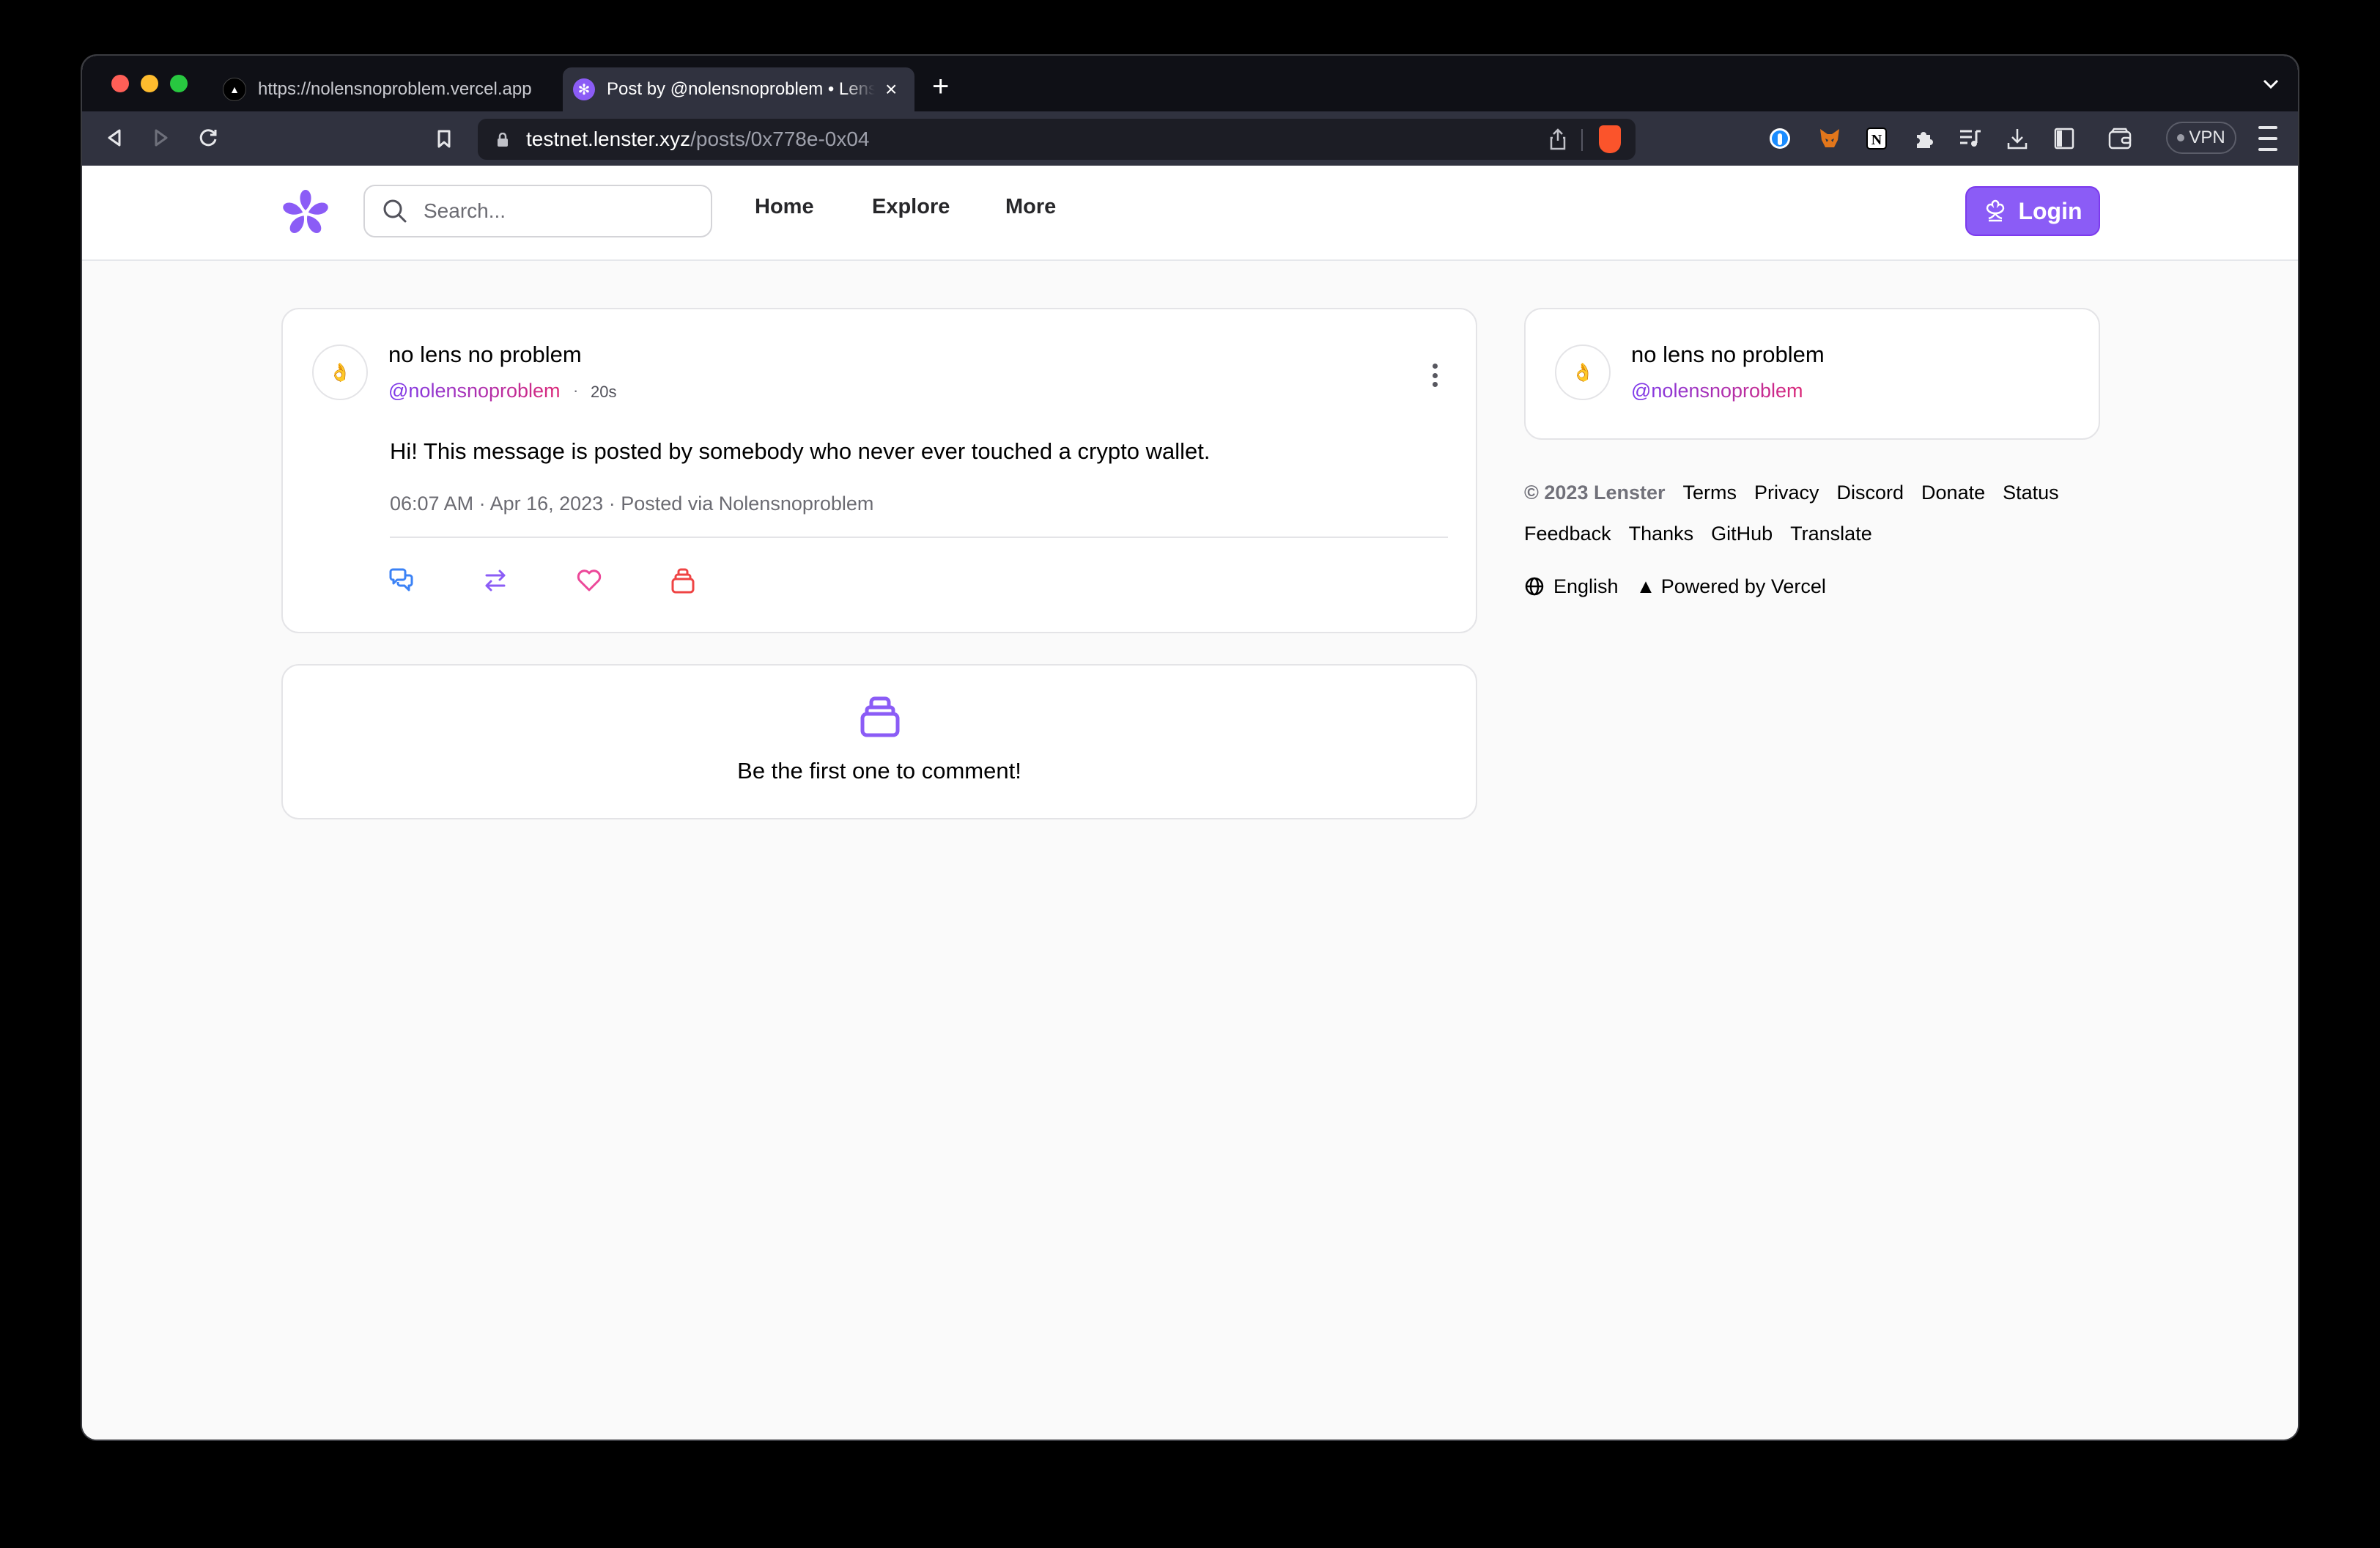 This screenshot has height=1548, width=2380. What do you see at coordinates (879, 771) in the screenshot?
I see `empty-comments-message: Be the first one to comment!` at bounding box center [879, 771].